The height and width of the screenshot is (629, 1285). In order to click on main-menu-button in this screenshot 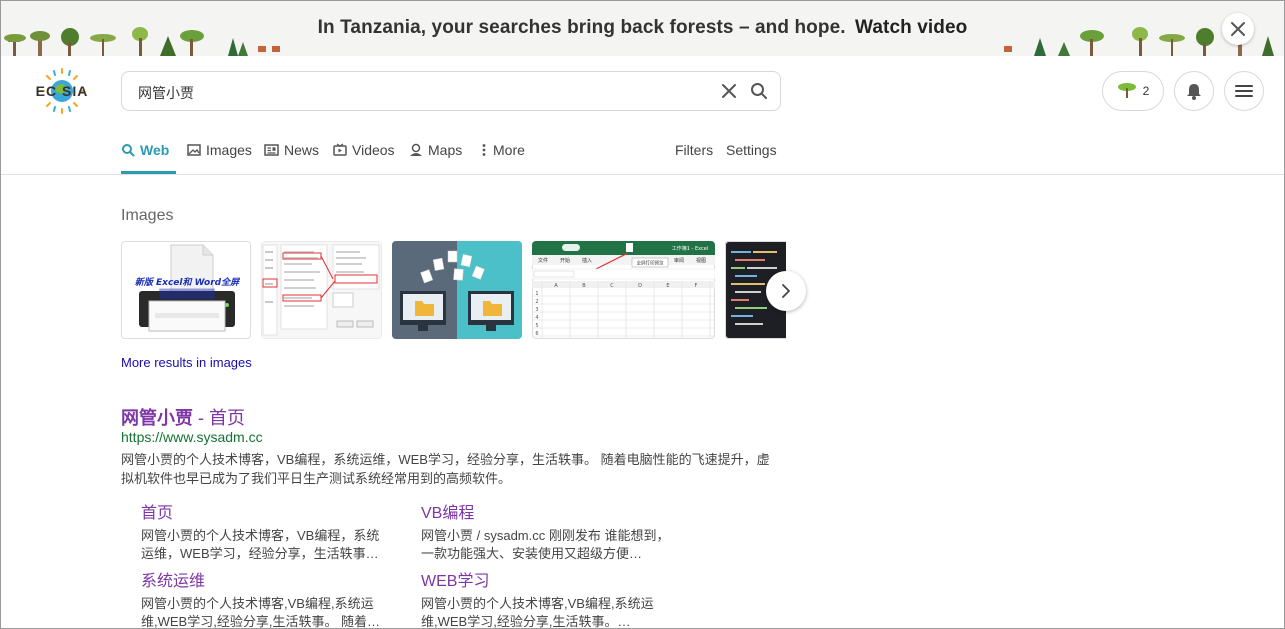, I will do `click(1244, 91)`.